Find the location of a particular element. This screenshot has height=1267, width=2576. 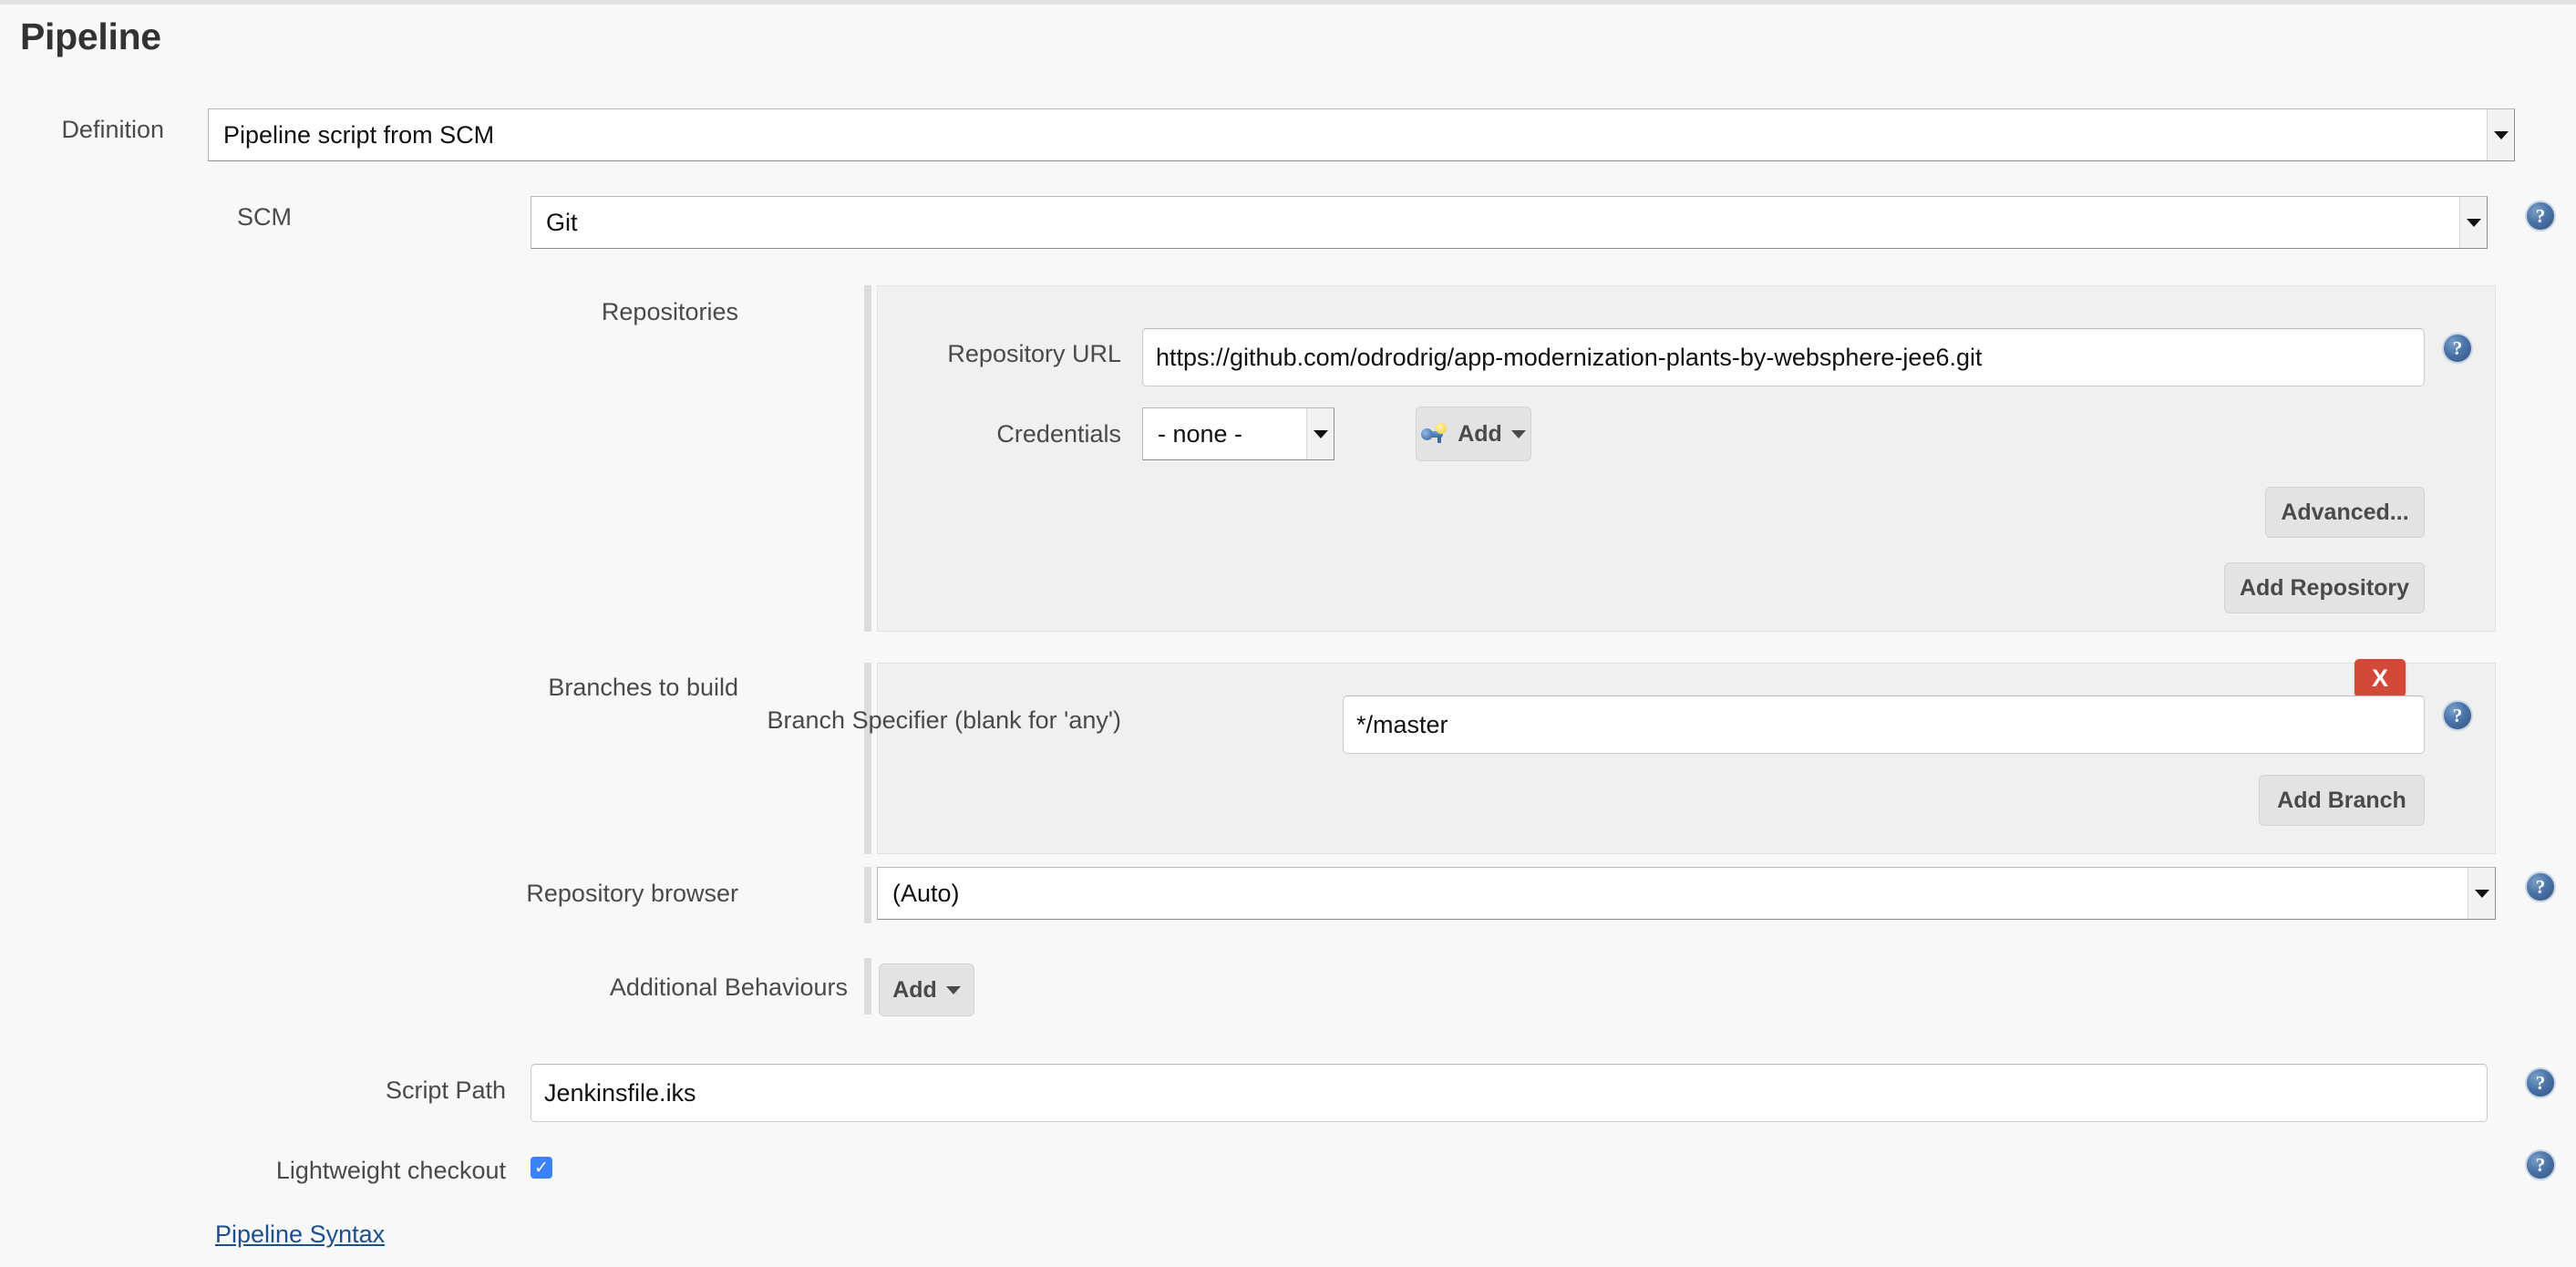

script-path-label: Script Path is located at coordinates (445, 1090).